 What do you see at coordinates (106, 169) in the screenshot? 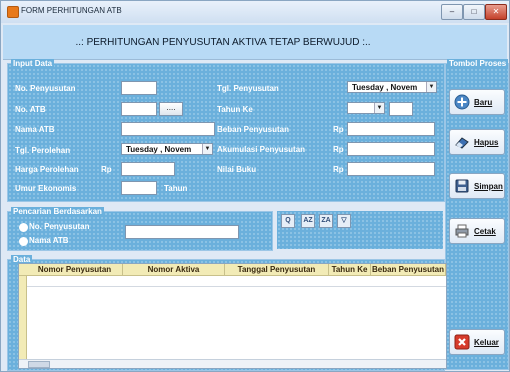
I see `harga-perolehan-currency: Rp` at bounding box center [106, 169].